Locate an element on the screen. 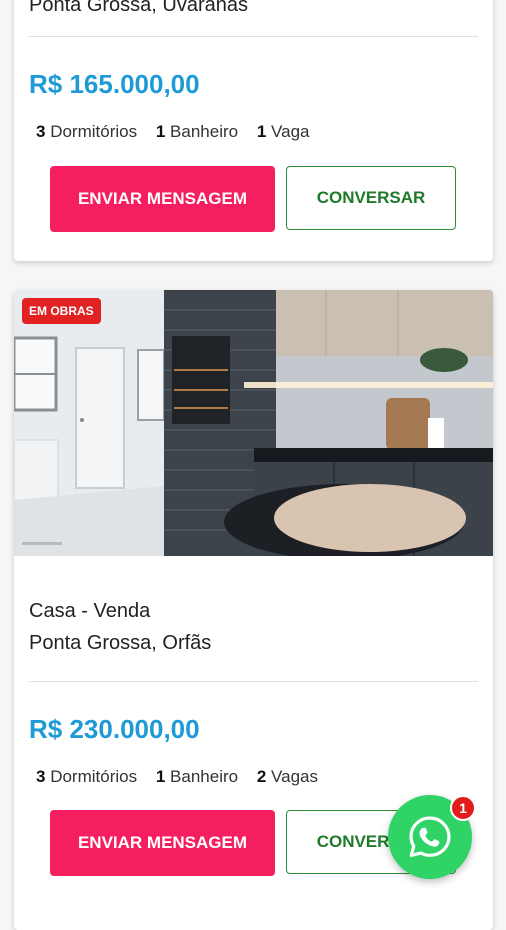 The image size is (506, 930). chat-button: CONVERSAR is located at coordinates (371, 198).